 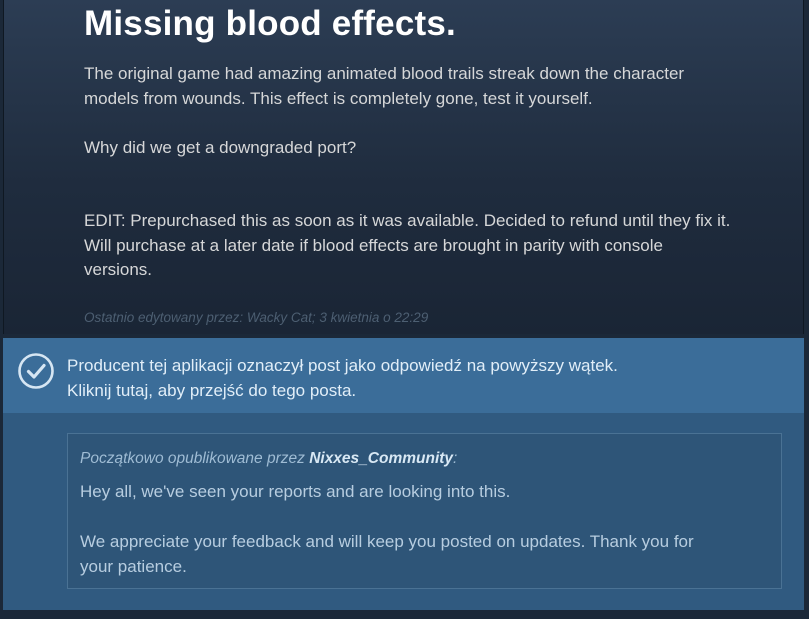 I want to click on post-body-line: Why did we get a downgraded port?, so click(x=220, y=147).